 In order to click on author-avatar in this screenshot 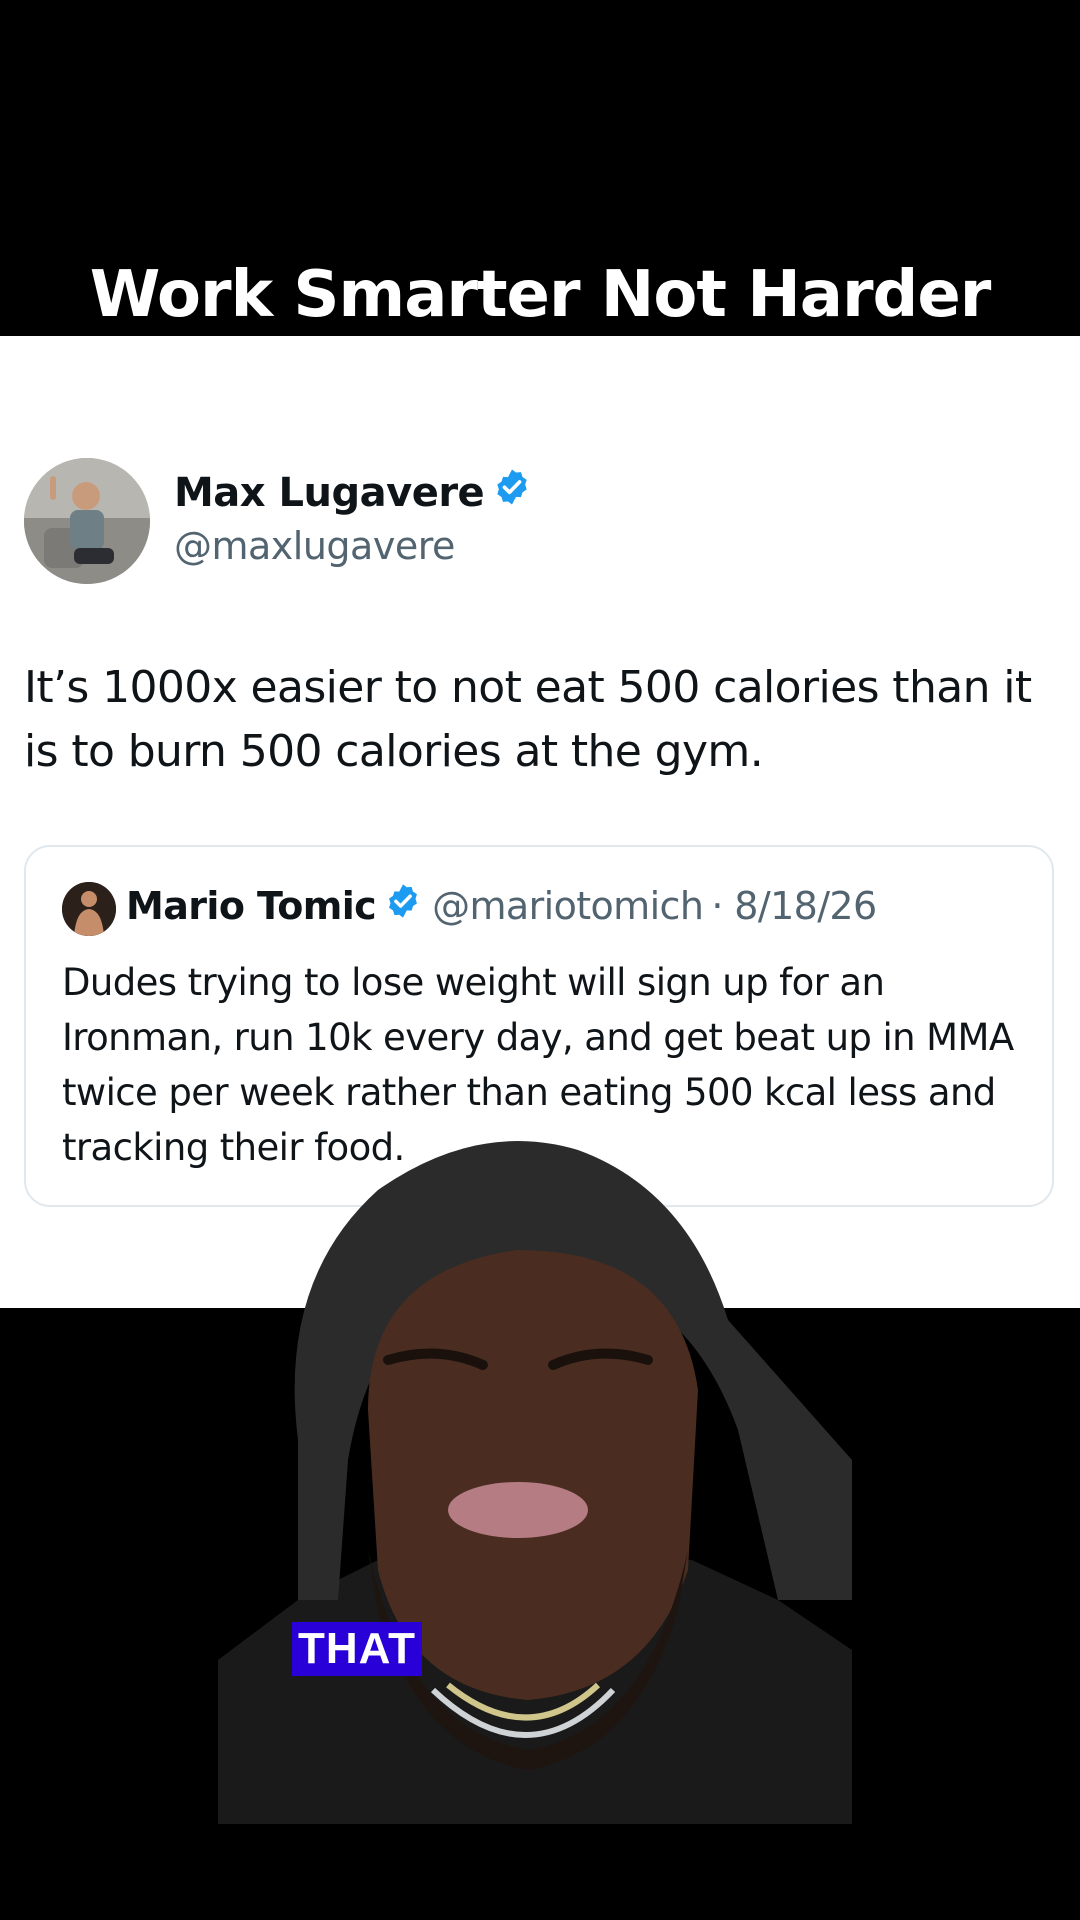, I will do `click(87, 521)`.